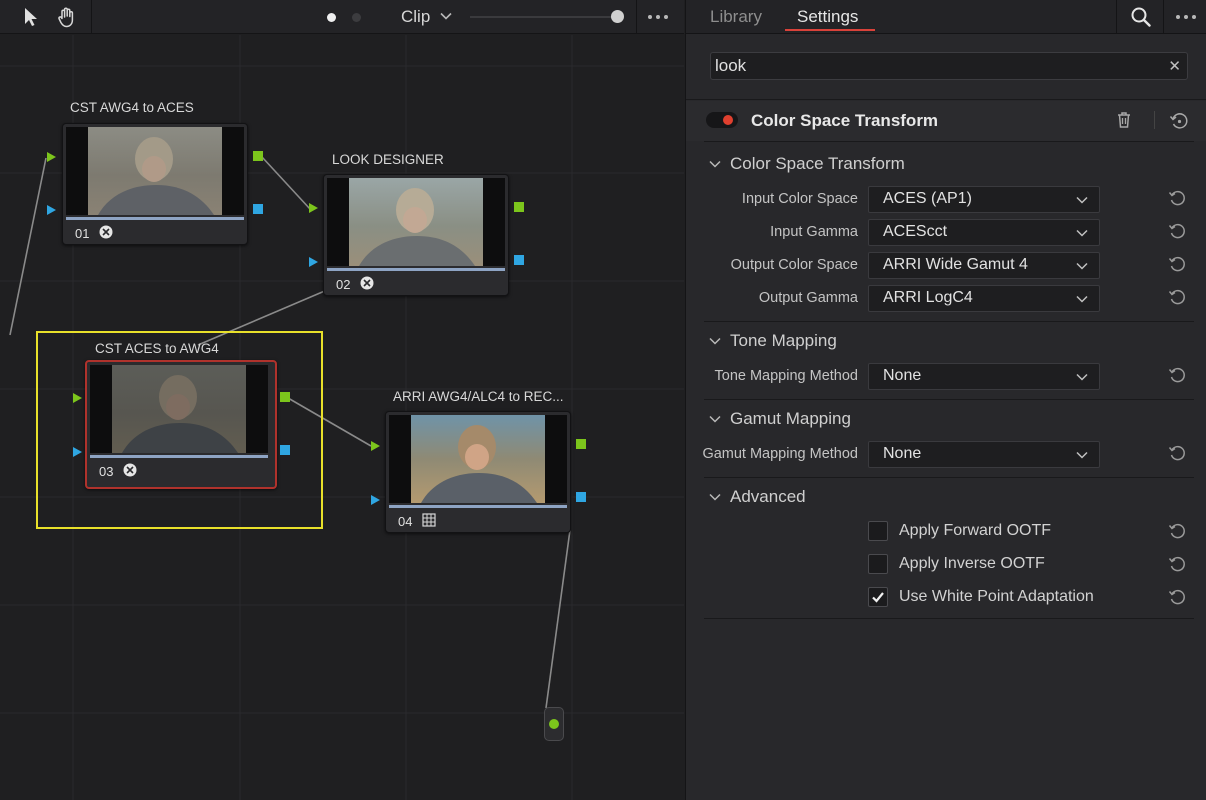  Describe the element at coordinates (1125, 121) in the screenshot. I see `trash-icon` at that location.